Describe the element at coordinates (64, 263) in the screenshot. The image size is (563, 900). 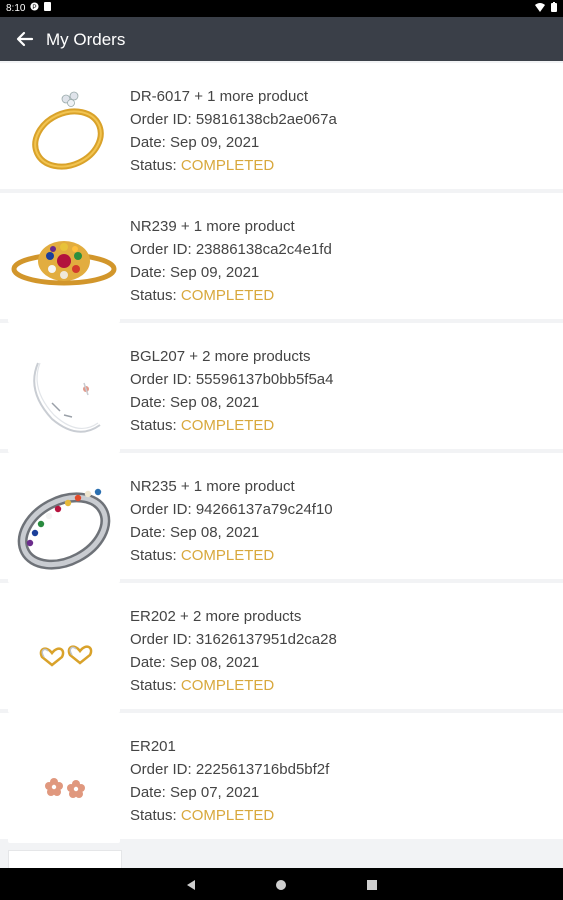
I see `navratna-ring-icon` at that location.